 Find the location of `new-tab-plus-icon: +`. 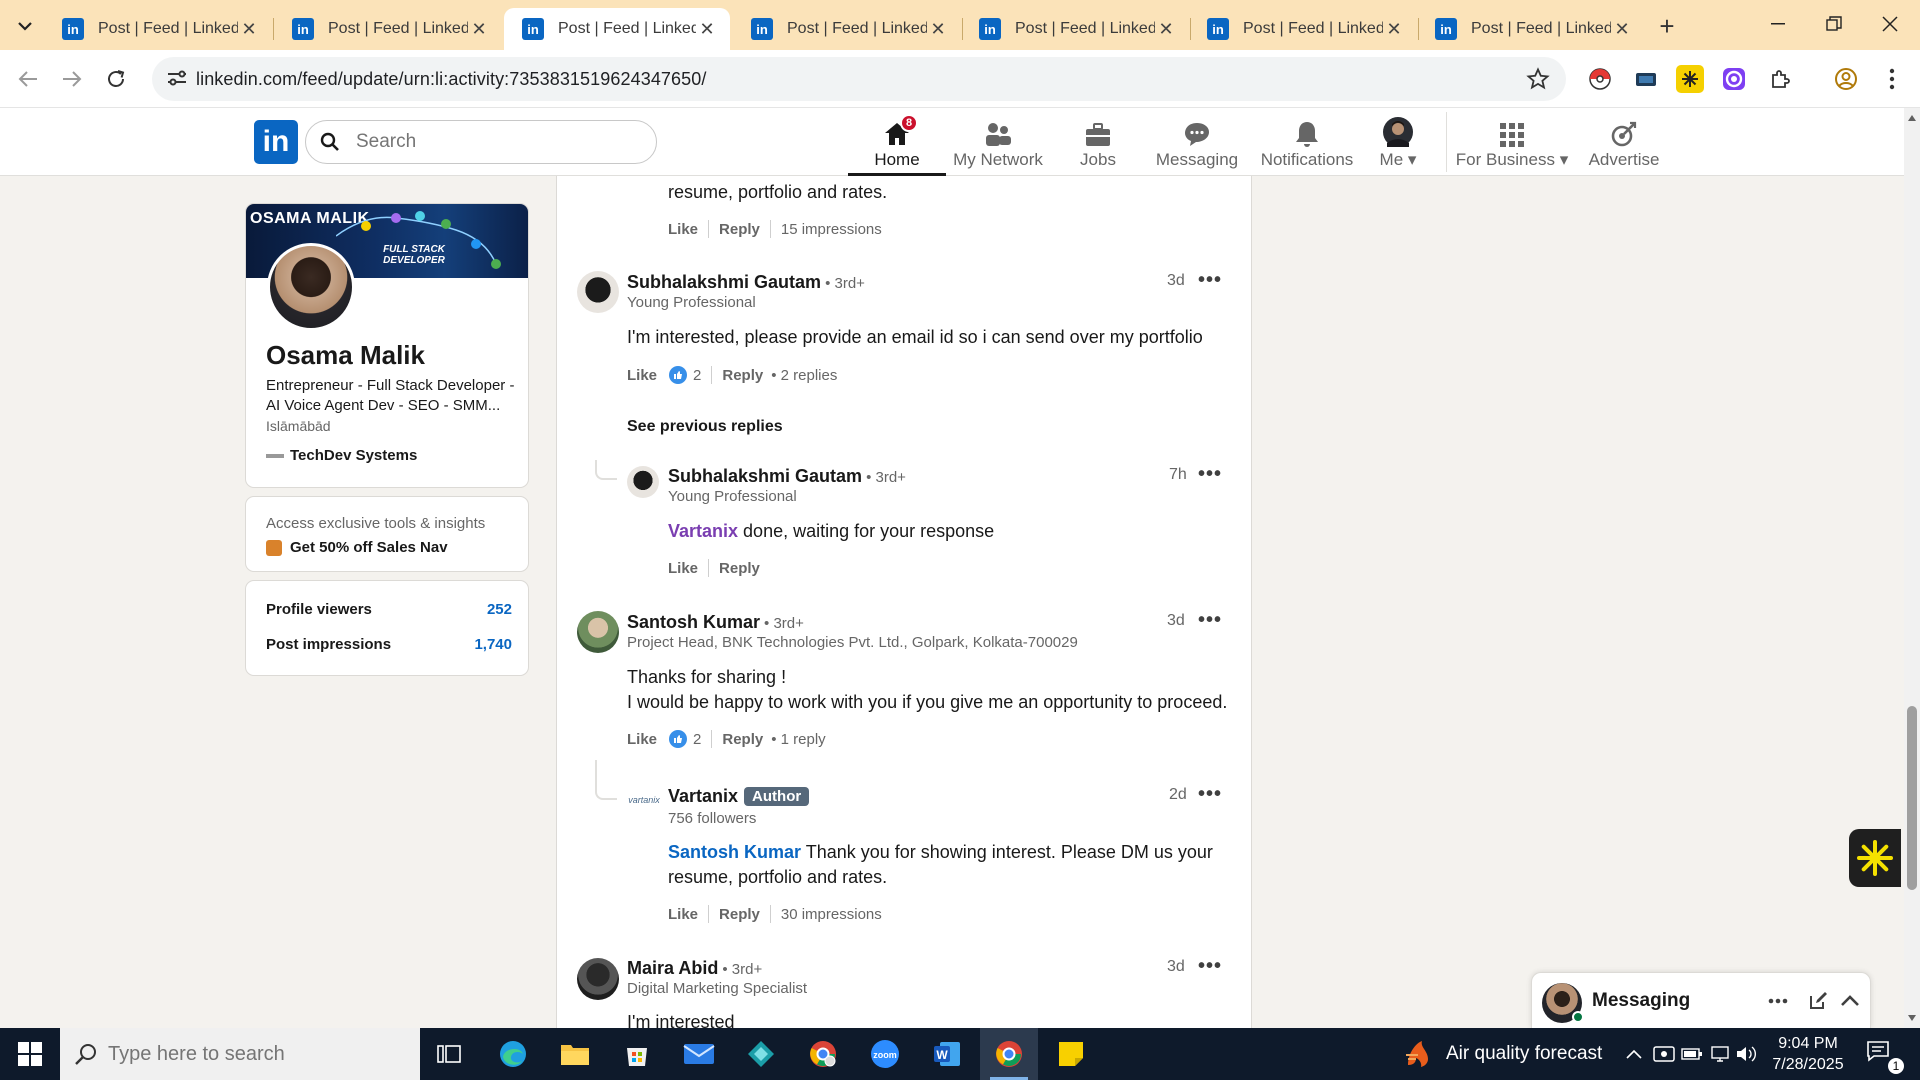

new-tab-plus-icon: + is located at coordinates (1667, 26).